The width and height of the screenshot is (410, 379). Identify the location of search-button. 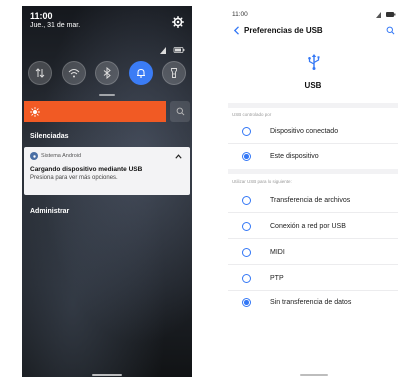
(390, 30).